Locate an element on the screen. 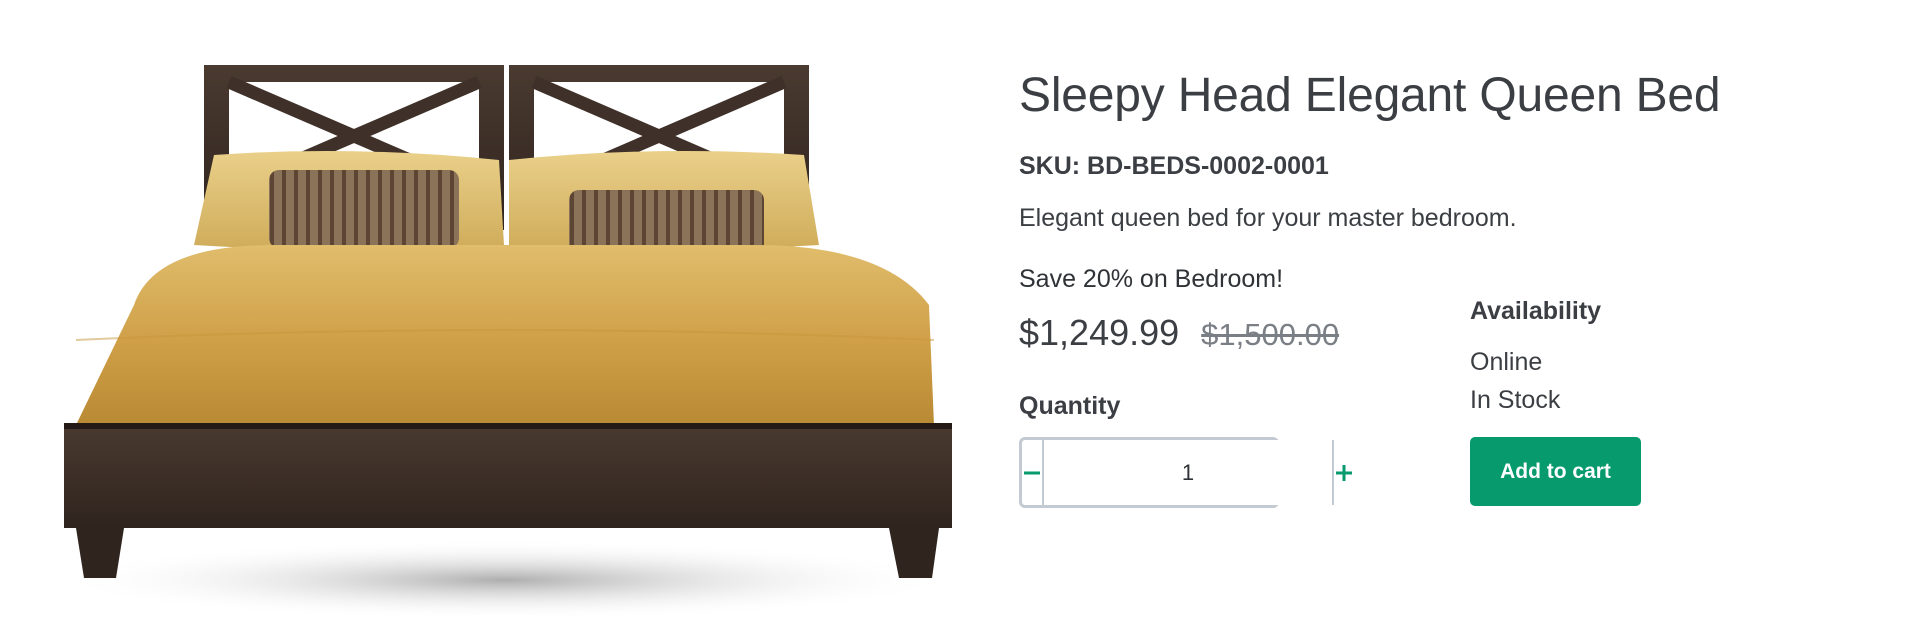 The image size is (1918, 622). decrement-button is located at coordinates (1032, 472).